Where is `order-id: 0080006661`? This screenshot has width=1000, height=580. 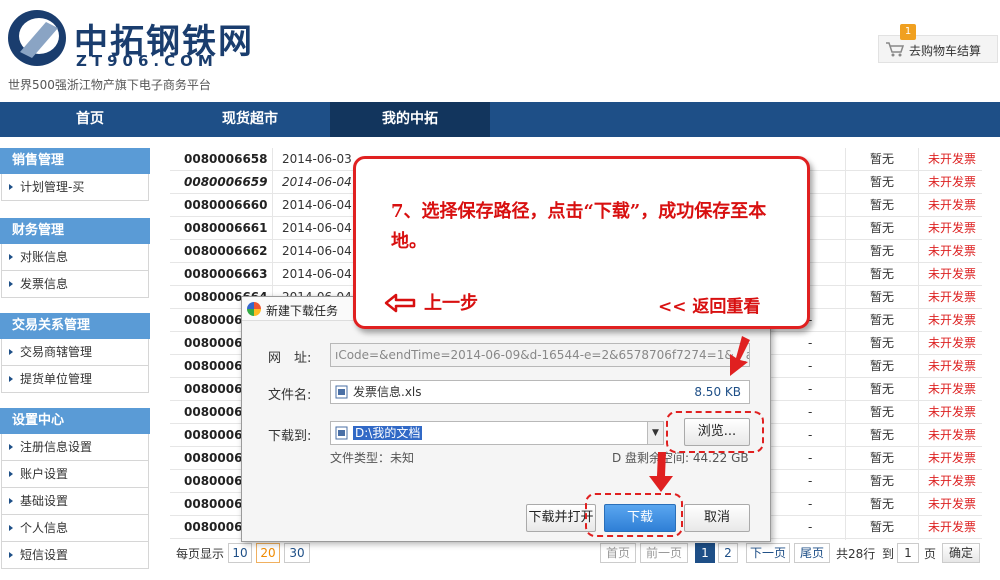
order-id: 0080006661 is located at coordinates (226, 228).